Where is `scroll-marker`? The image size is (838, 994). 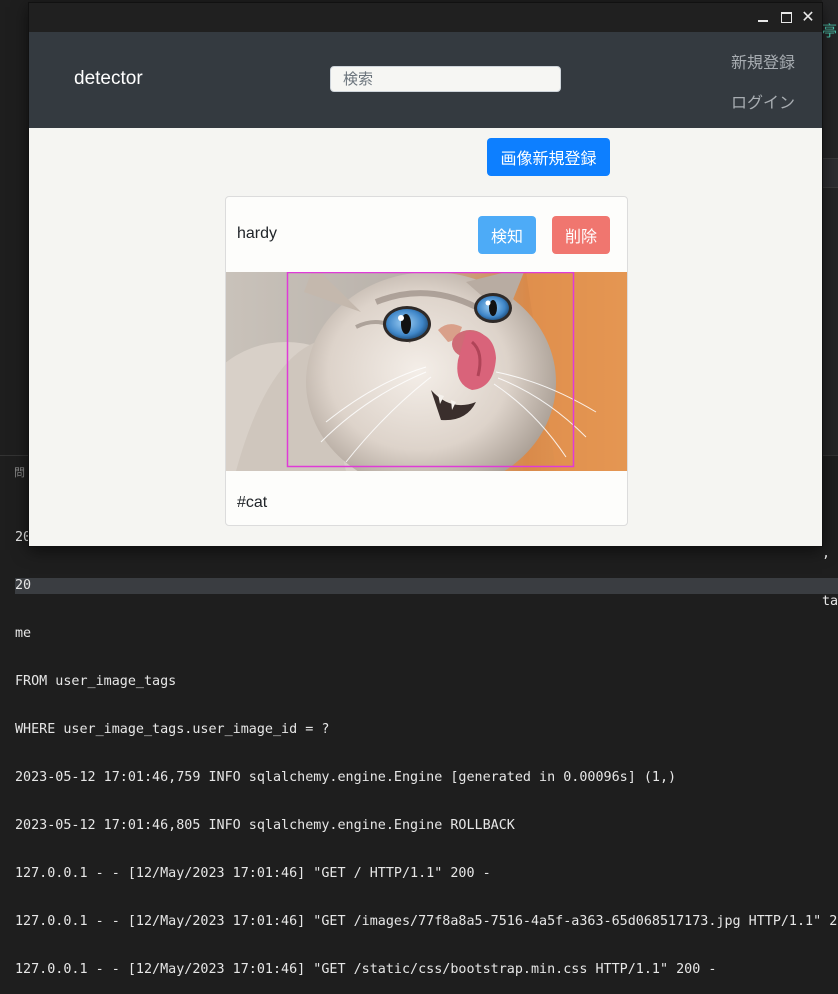
scroll-marker is located at coordinates (830, 173).